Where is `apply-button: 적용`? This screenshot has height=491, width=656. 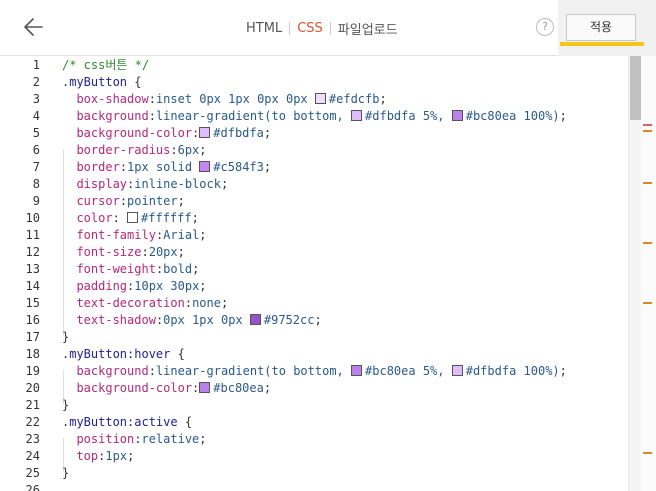 apply-button: 적용 is located at coordinates (601, 27).